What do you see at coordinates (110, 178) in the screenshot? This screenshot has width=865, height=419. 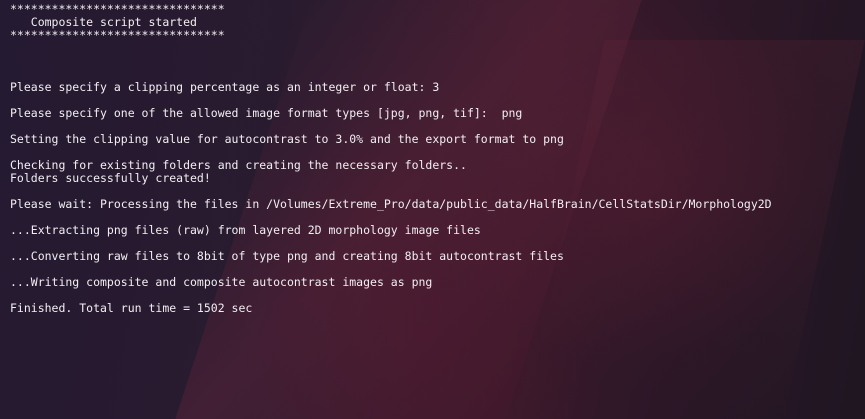 I see `folders-created-line: Folders successfully created!` at bounding box center [110, 178].